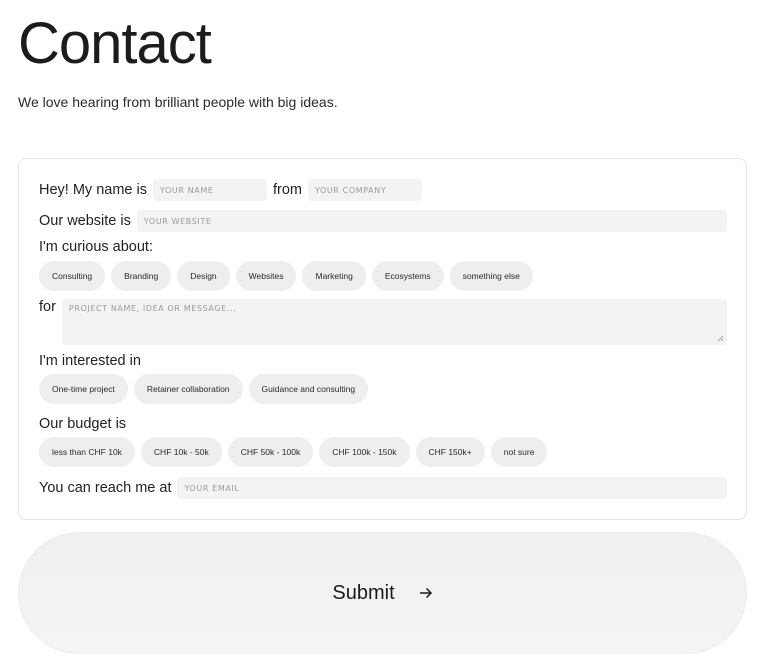 The width and height of the screenshot is (768, 661). What do you see at coordinates (105, 488) in the screenshot?
I see `reach-label: You can reach me at` at bounding box center [105, 488].